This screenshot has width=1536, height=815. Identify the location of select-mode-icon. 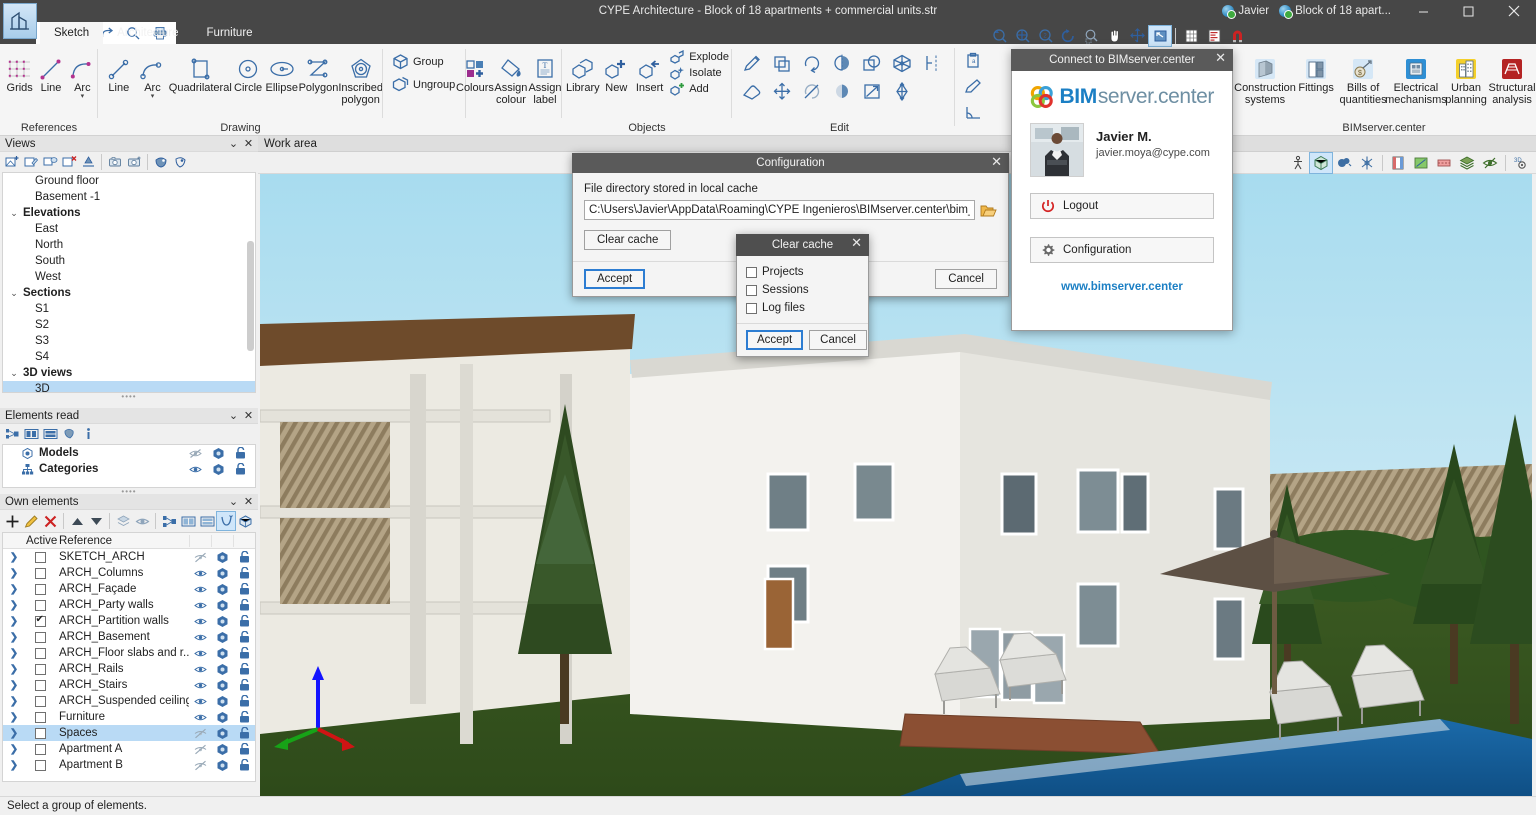
(226, 521).